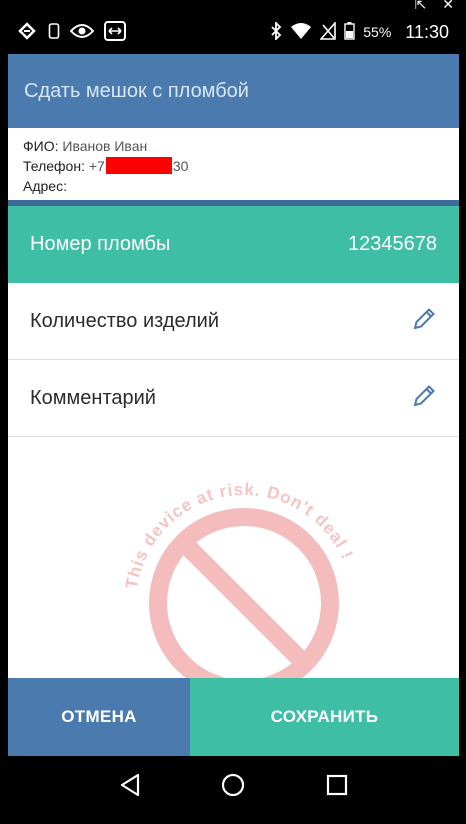 The image size is (466, 824). What do you see at coordinates (93, 397) in the screenshot?
I see `comment-label: Комментарий` at bounding box center [93, 397].